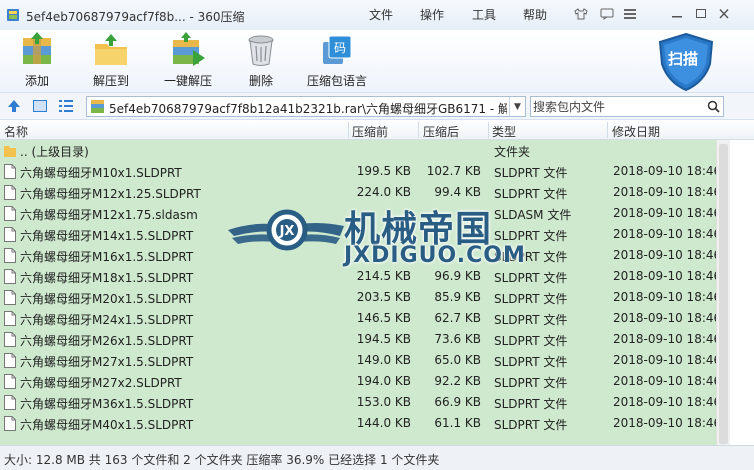  Describe the element at coordinates (377, 61) in the screenshot. I see `toolbar: 添加 解压到 一键解压 删除 码 压缩包语言` at that location.